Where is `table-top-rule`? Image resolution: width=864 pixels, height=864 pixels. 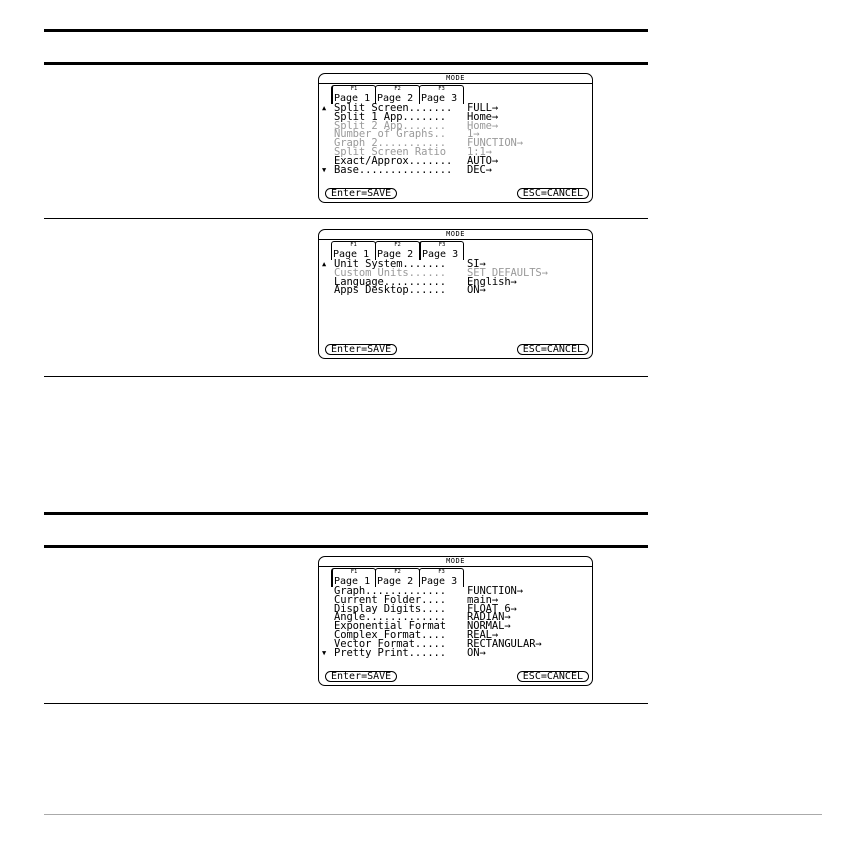 table-top-rule is located at coordinates (346, 30).